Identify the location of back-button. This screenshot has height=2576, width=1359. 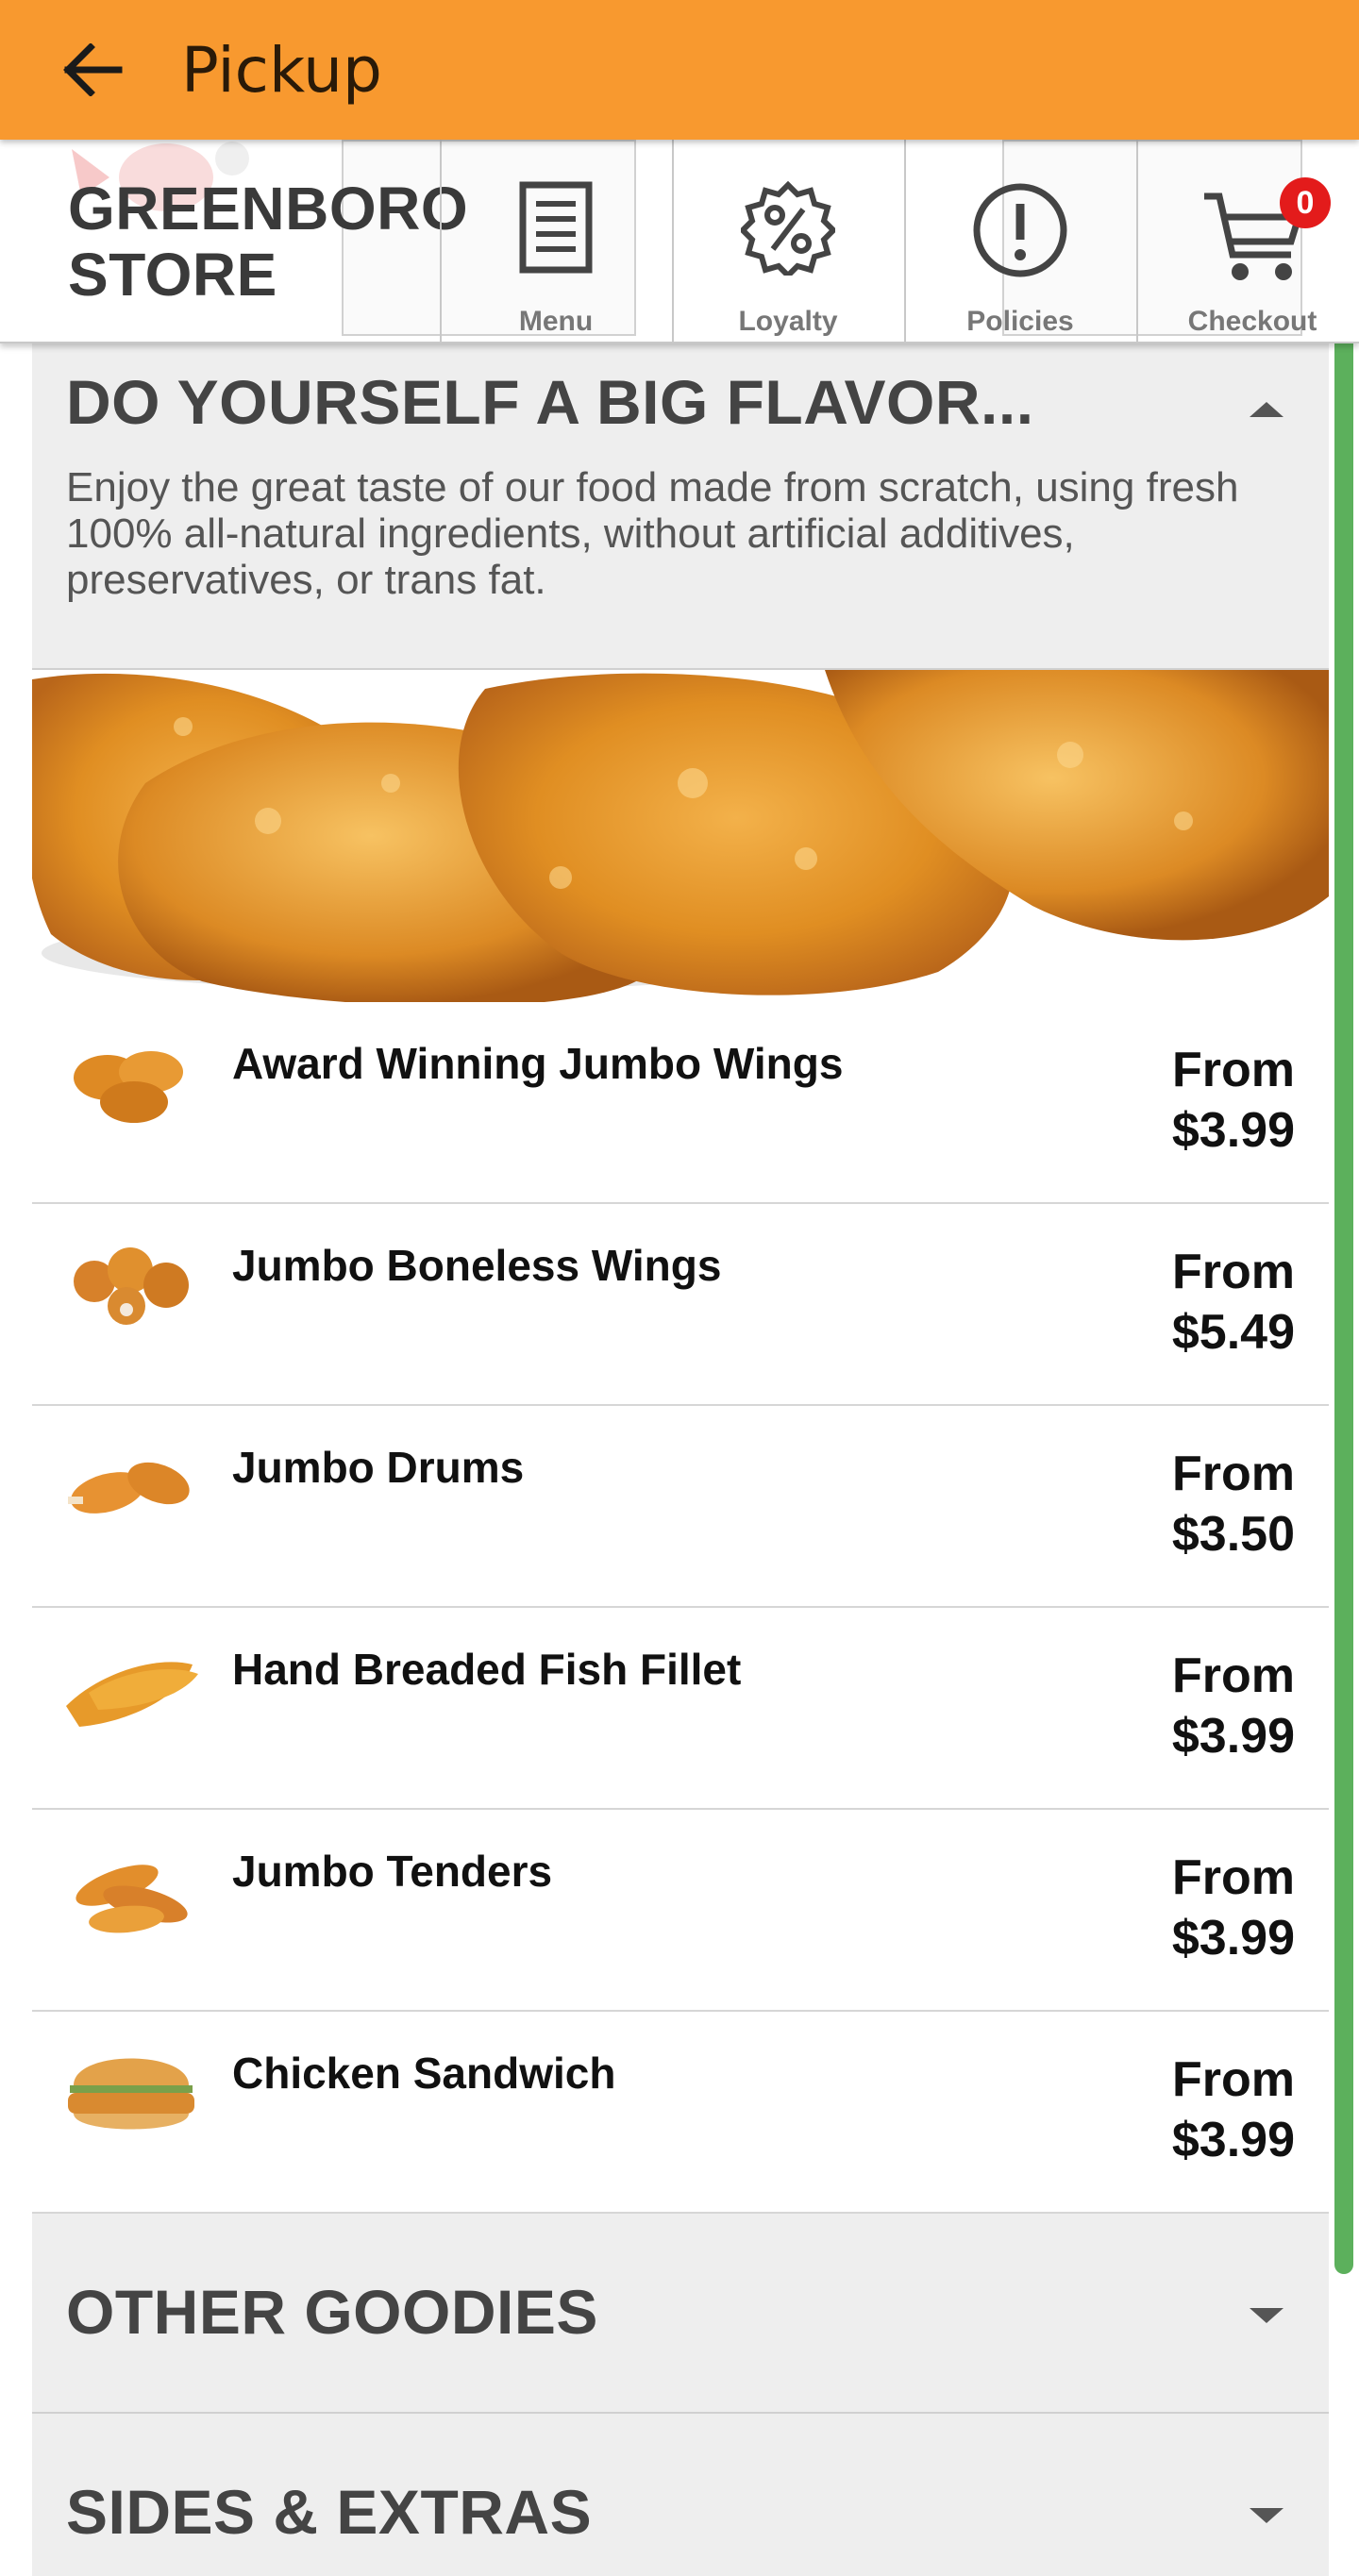
(93, 70).